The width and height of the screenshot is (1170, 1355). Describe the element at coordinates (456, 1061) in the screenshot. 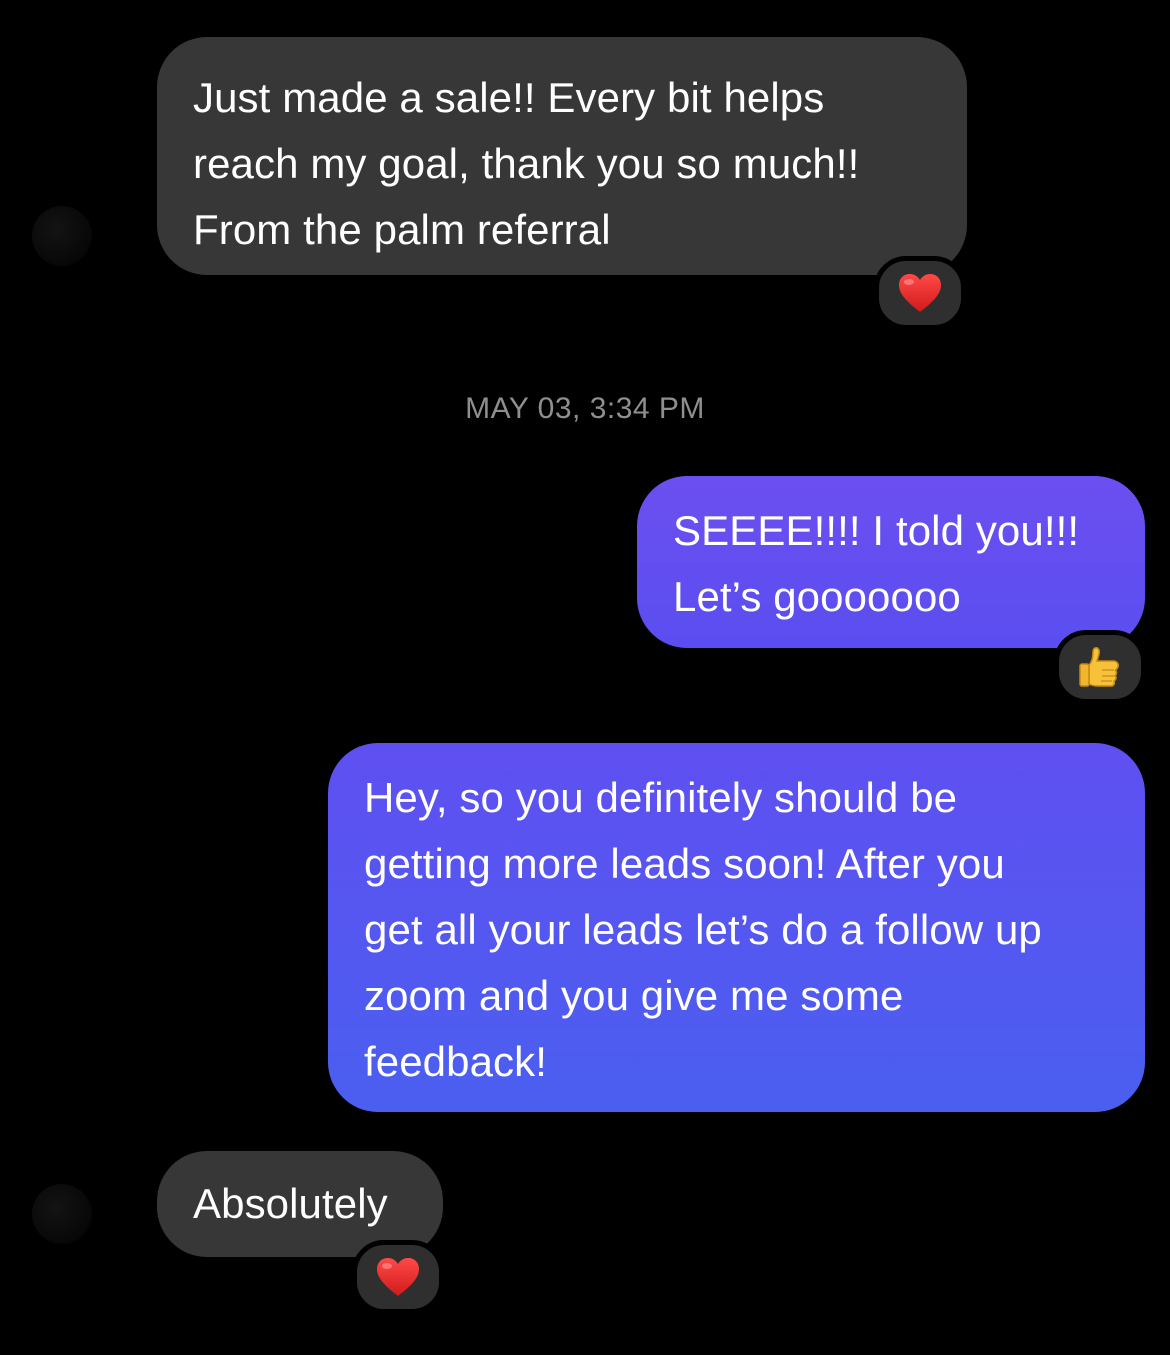

I see `message-text-line: feedback!` at that location.